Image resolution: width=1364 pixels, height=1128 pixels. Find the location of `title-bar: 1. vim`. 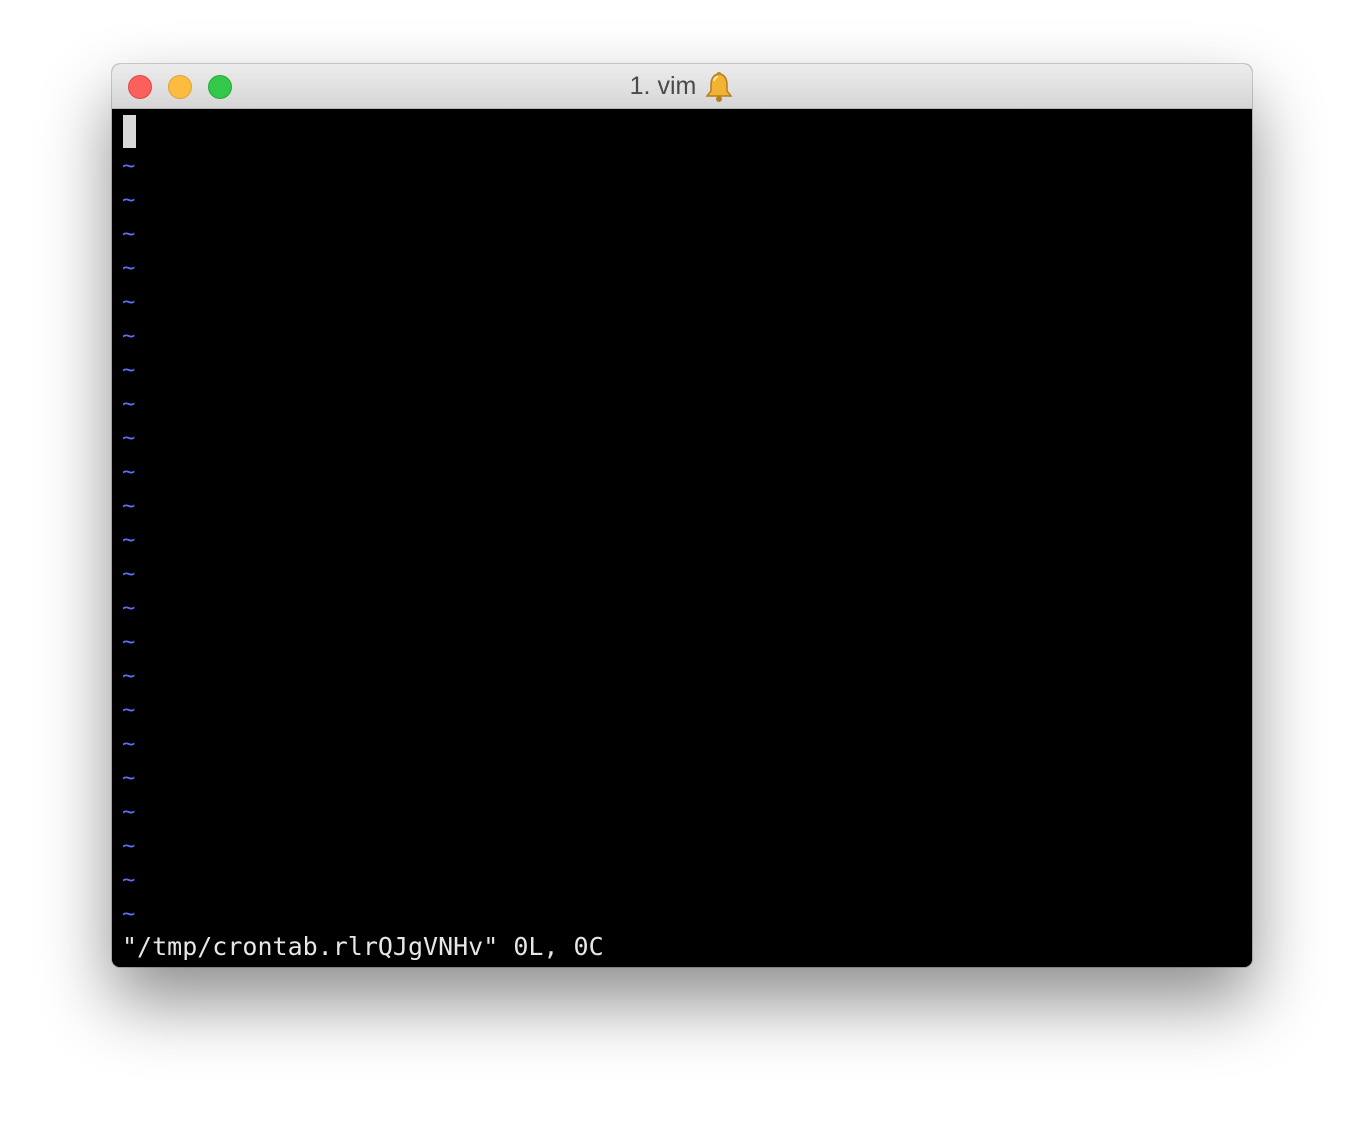

title-bar: 1. vim is located at coordinates (682, 86).